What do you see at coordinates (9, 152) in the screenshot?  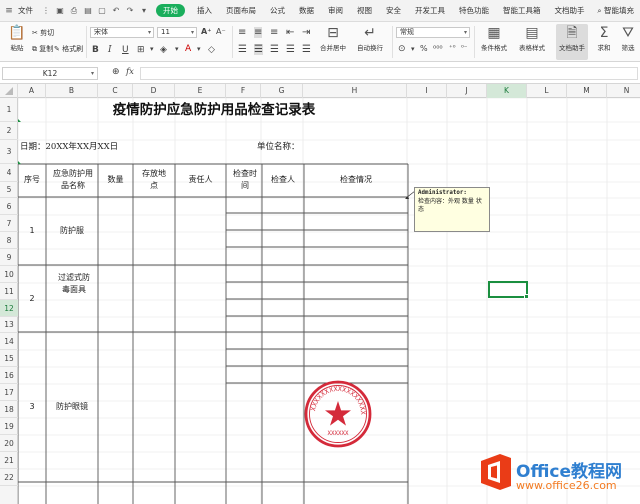 I see `row-header-3: 3` at bounding box center [9, 152].